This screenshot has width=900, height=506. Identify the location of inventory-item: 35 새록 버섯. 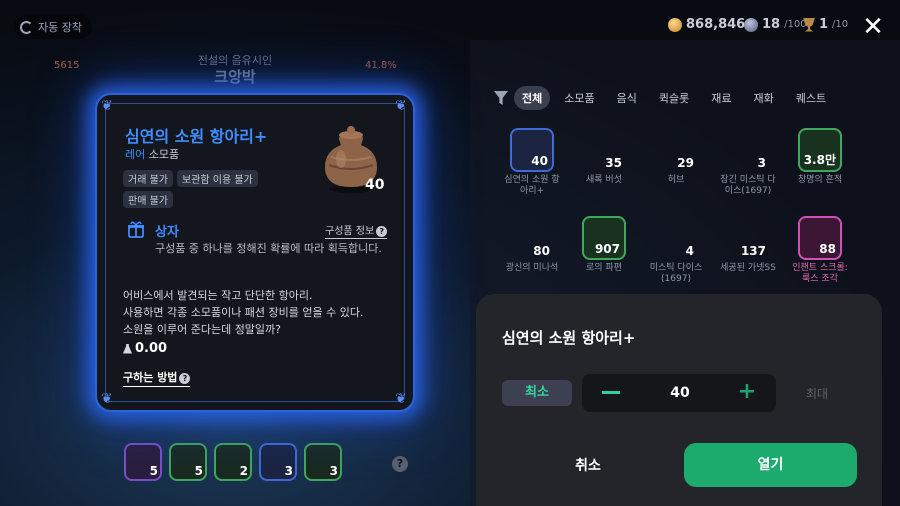
(604, 157).